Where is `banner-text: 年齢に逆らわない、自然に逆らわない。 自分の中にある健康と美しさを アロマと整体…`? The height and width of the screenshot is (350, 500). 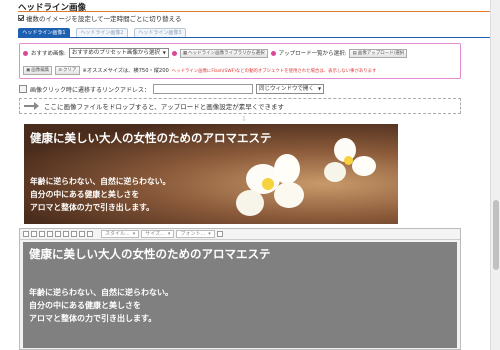 banner-text: 年齢に逆らわない、自然に逆らわない。 自分の中にある健康と美しさを アロマと整体… is located at coordinates (100, 194).